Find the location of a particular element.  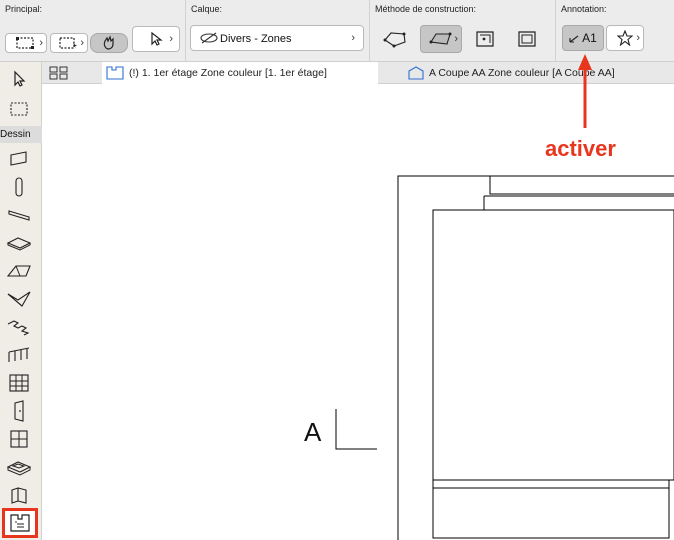

label-arrow-icon is located at coordinates (574, 39).